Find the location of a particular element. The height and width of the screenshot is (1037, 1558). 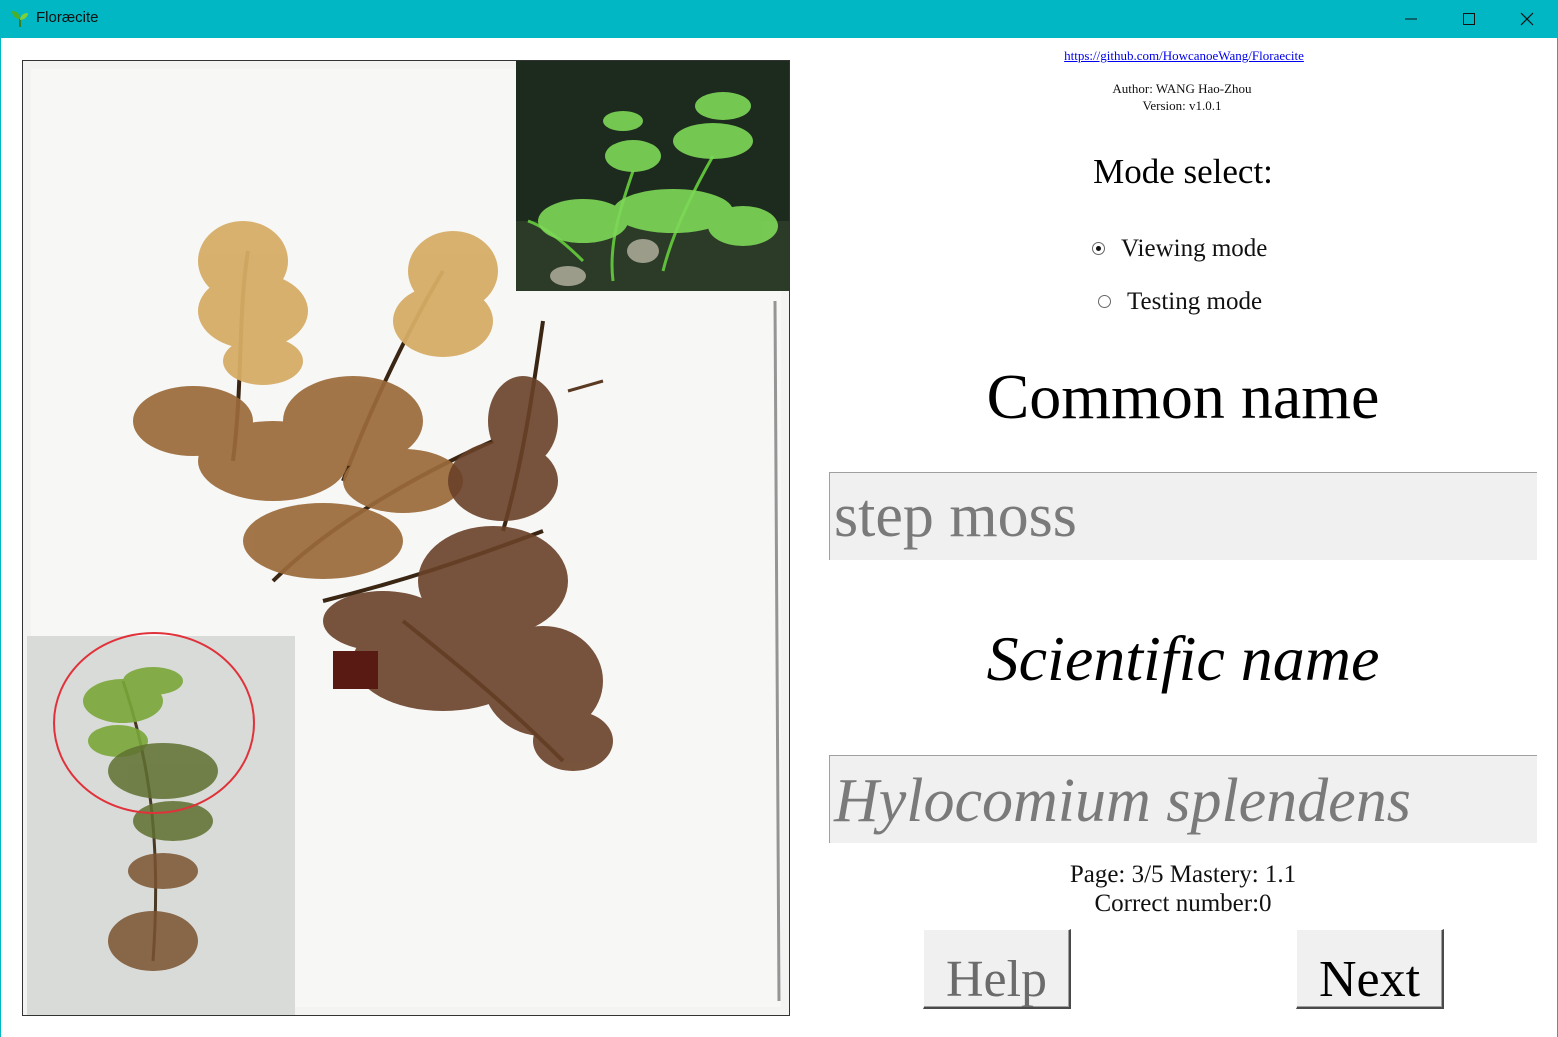

author-label: Author: WANG Hao-Zhou is located at coordinates (1182, 88).